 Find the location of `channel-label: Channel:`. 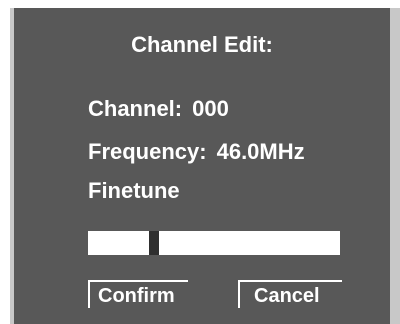

channel-label: Channel: is located at coordinates (135, 108).